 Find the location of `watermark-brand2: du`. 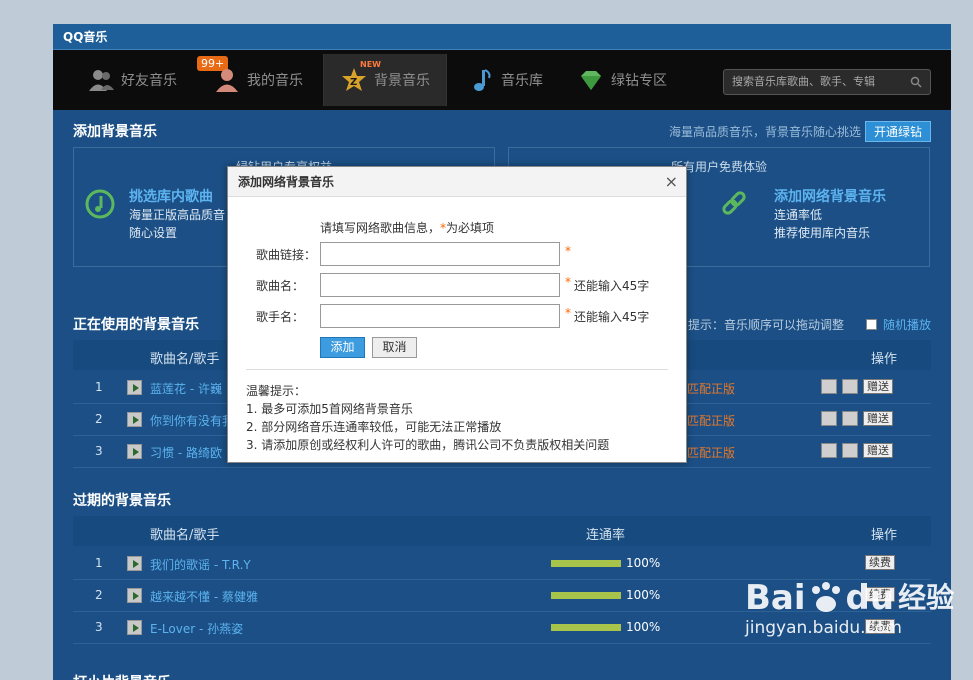

watermark-brand2: du is located at coordinates (870, 598).